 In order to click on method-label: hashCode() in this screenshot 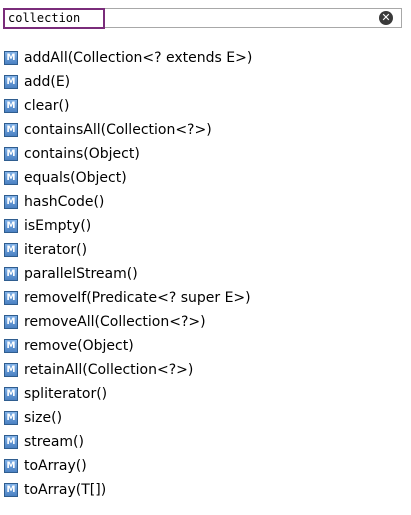, I will do `click(64, 202)`.